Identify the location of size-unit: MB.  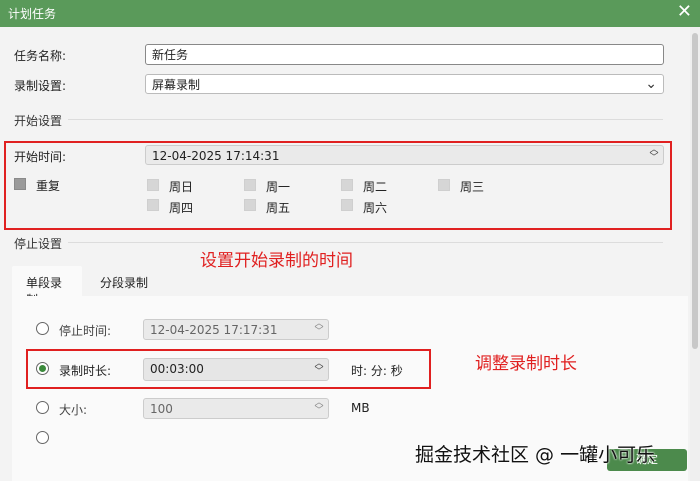
(360, 408).